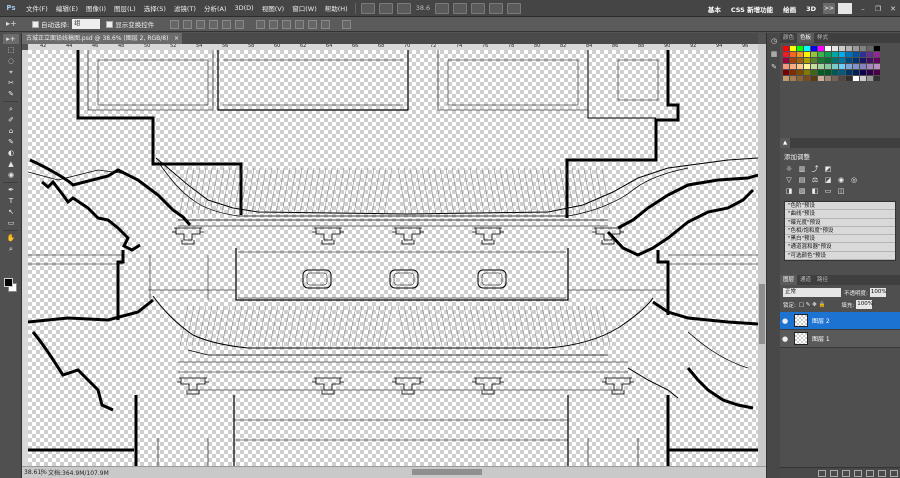 The height and width of the screenshot is (478, 900). What do you see at coordinates (841, 191) in the screenshot?
I see `selective-color-icon: ◫` at bounding box center [841, 191].